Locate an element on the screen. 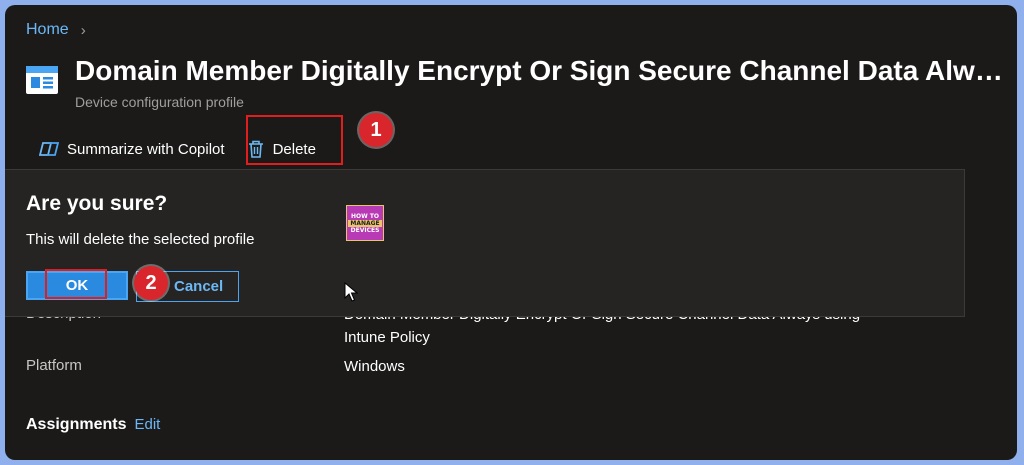 The height and width of the screenshot is (465, 1024). ok-button: OK is located at coordinates (77, 285).